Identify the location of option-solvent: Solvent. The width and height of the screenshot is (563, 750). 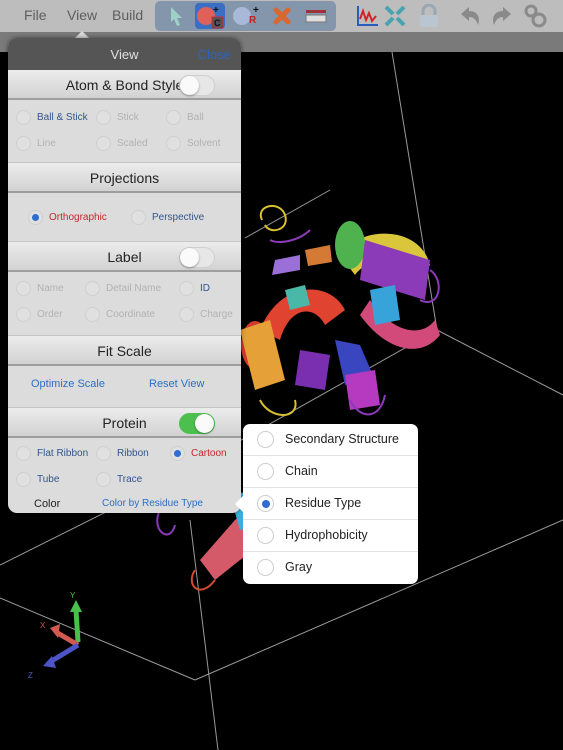
(193, 143).